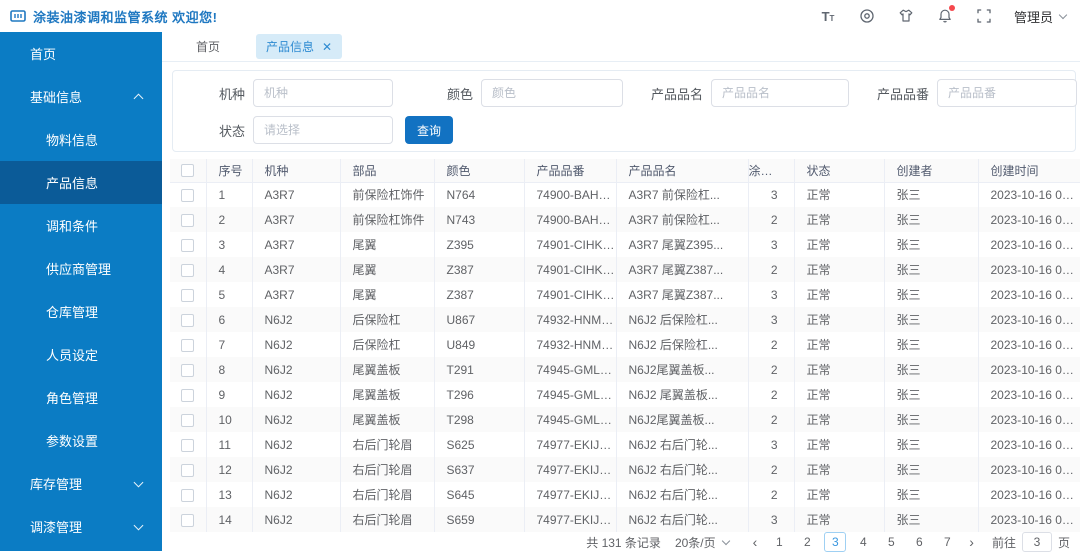 The image size is (1080, 552). I want to click on app-title: 涂装油漆调和监管系统 欢迎您!, so click(125, 17).